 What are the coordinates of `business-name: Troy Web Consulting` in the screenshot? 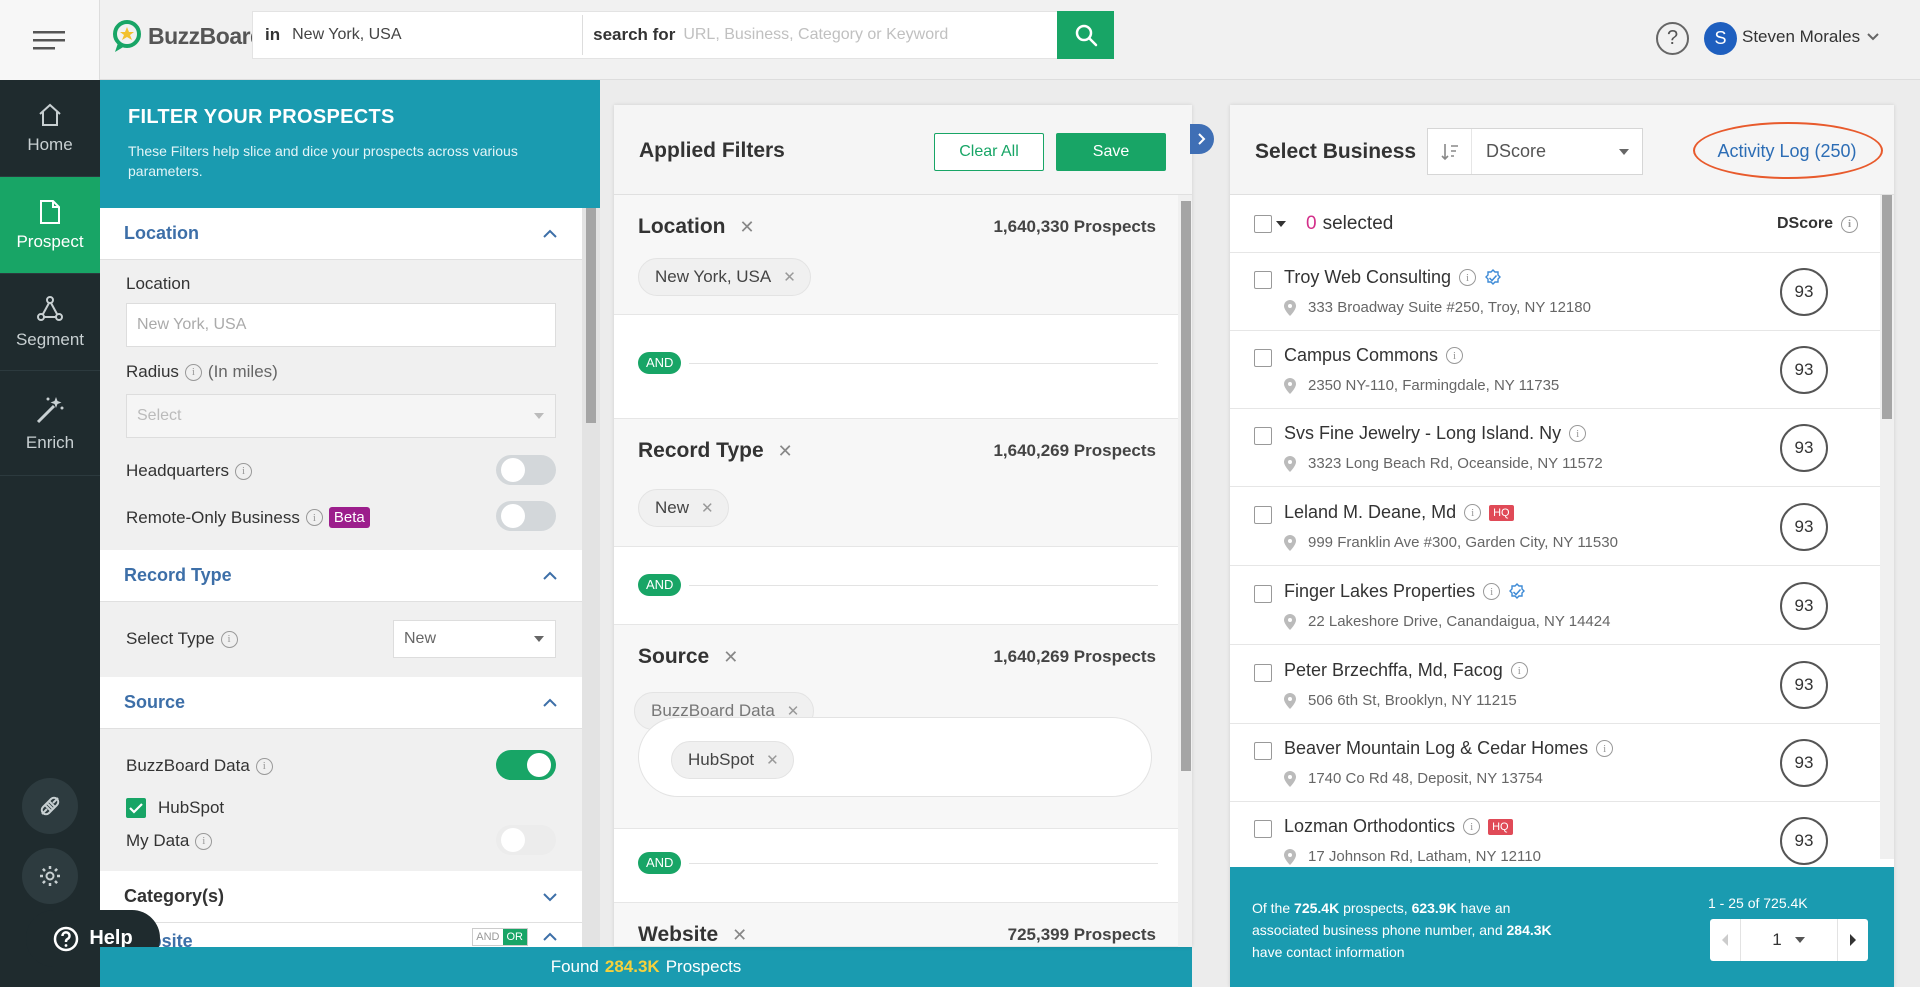 It's located at (1367, 277).